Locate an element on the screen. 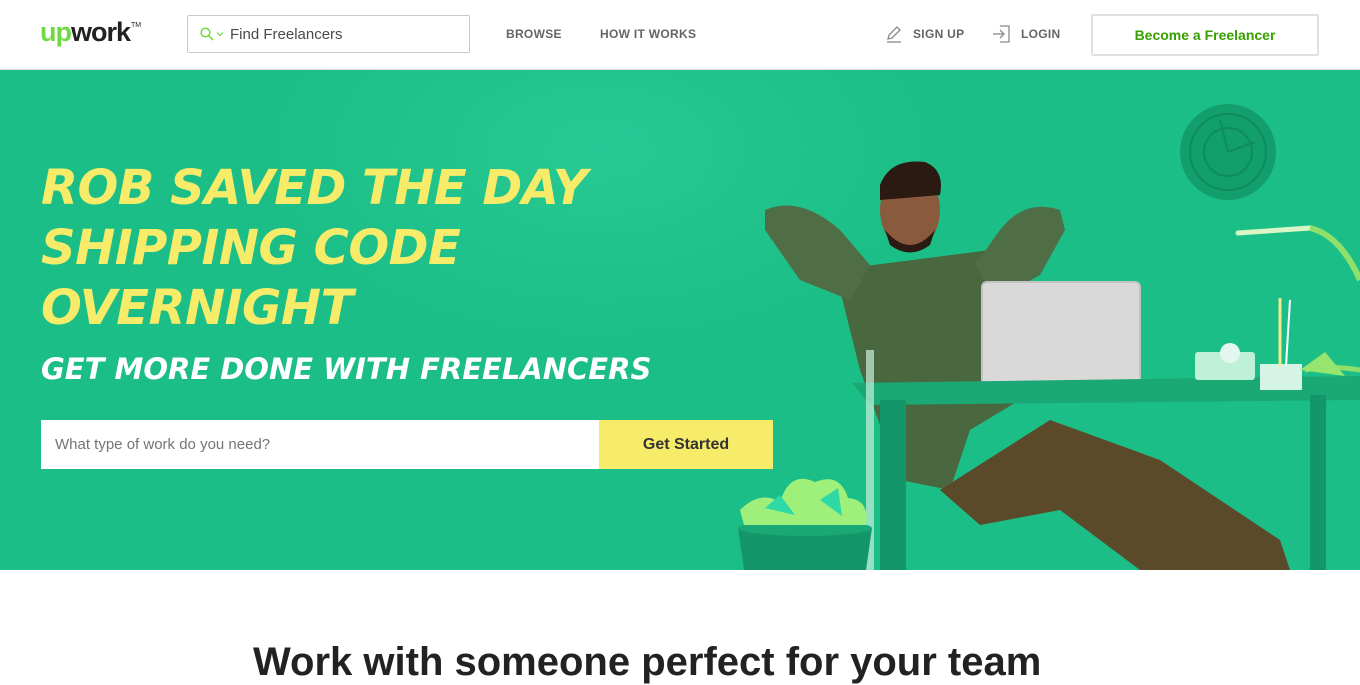  chevron-down-icon is located at coordinates (220, 34).